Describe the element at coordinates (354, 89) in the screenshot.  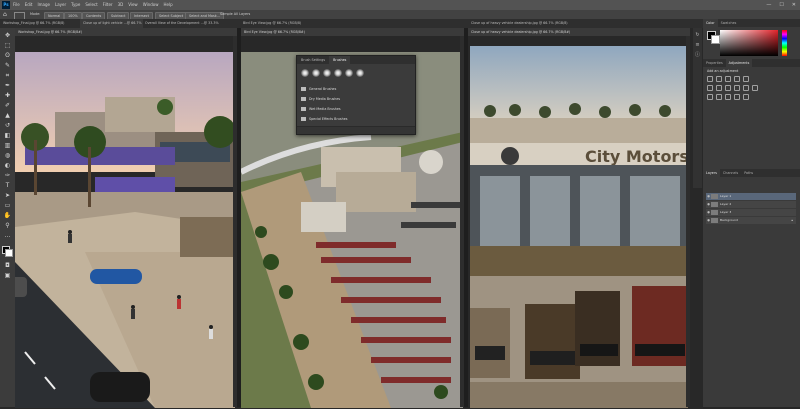
I see `brush-folder-general: General Brushes` at that location.